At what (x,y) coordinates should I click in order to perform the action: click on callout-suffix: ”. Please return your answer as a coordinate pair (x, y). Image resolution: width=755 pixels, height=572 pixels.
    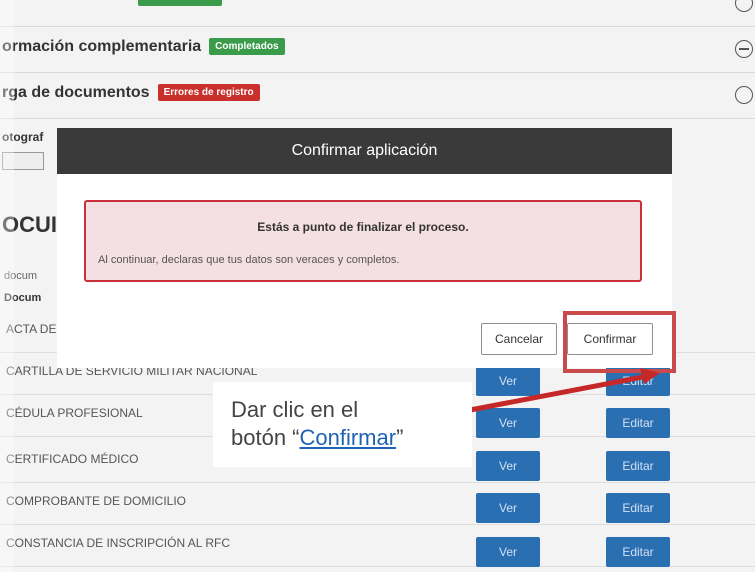
    Looking at the image, I should click on (400, 437).